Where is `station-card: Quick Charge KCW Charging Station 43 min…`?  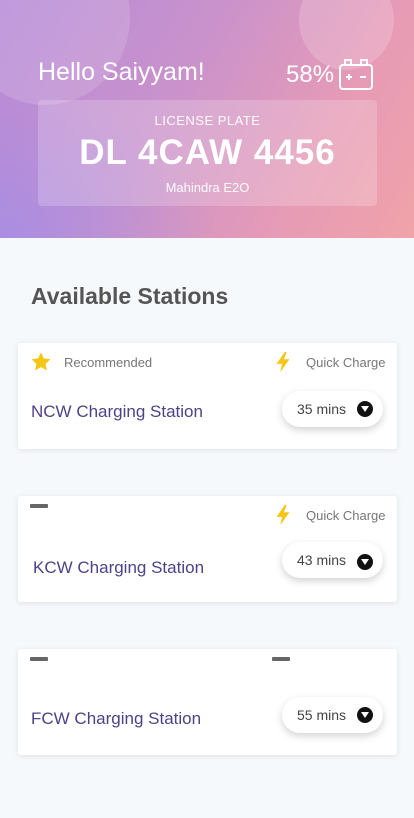 station-card: Quick Charge KCW Charging Station 43 min… is located at coordinates (207, 549).